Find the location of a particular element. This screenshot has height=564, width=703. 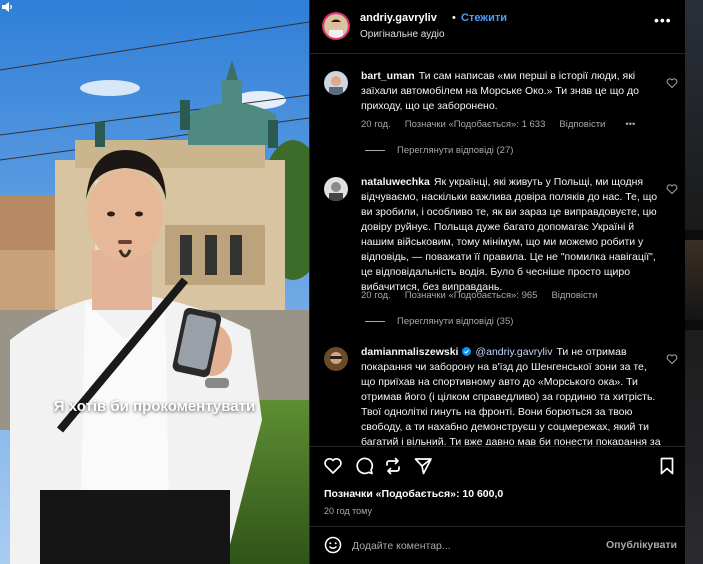

background-edge is located at coordinates (694, 282).